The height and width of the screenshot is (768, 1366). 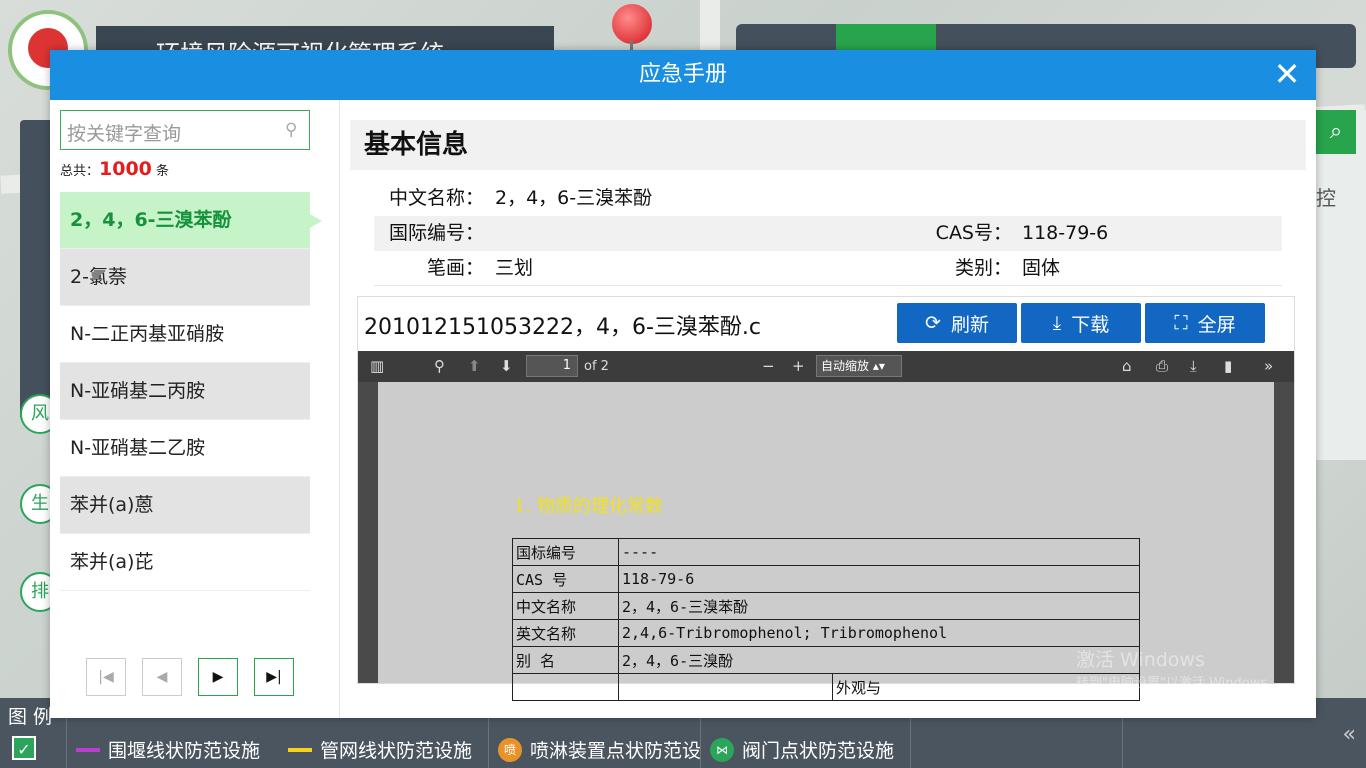 What do you see at coordinates (1287, 74) in the screenshot?
I see `close-icon: ✕` at bounding box center [1287, 74].